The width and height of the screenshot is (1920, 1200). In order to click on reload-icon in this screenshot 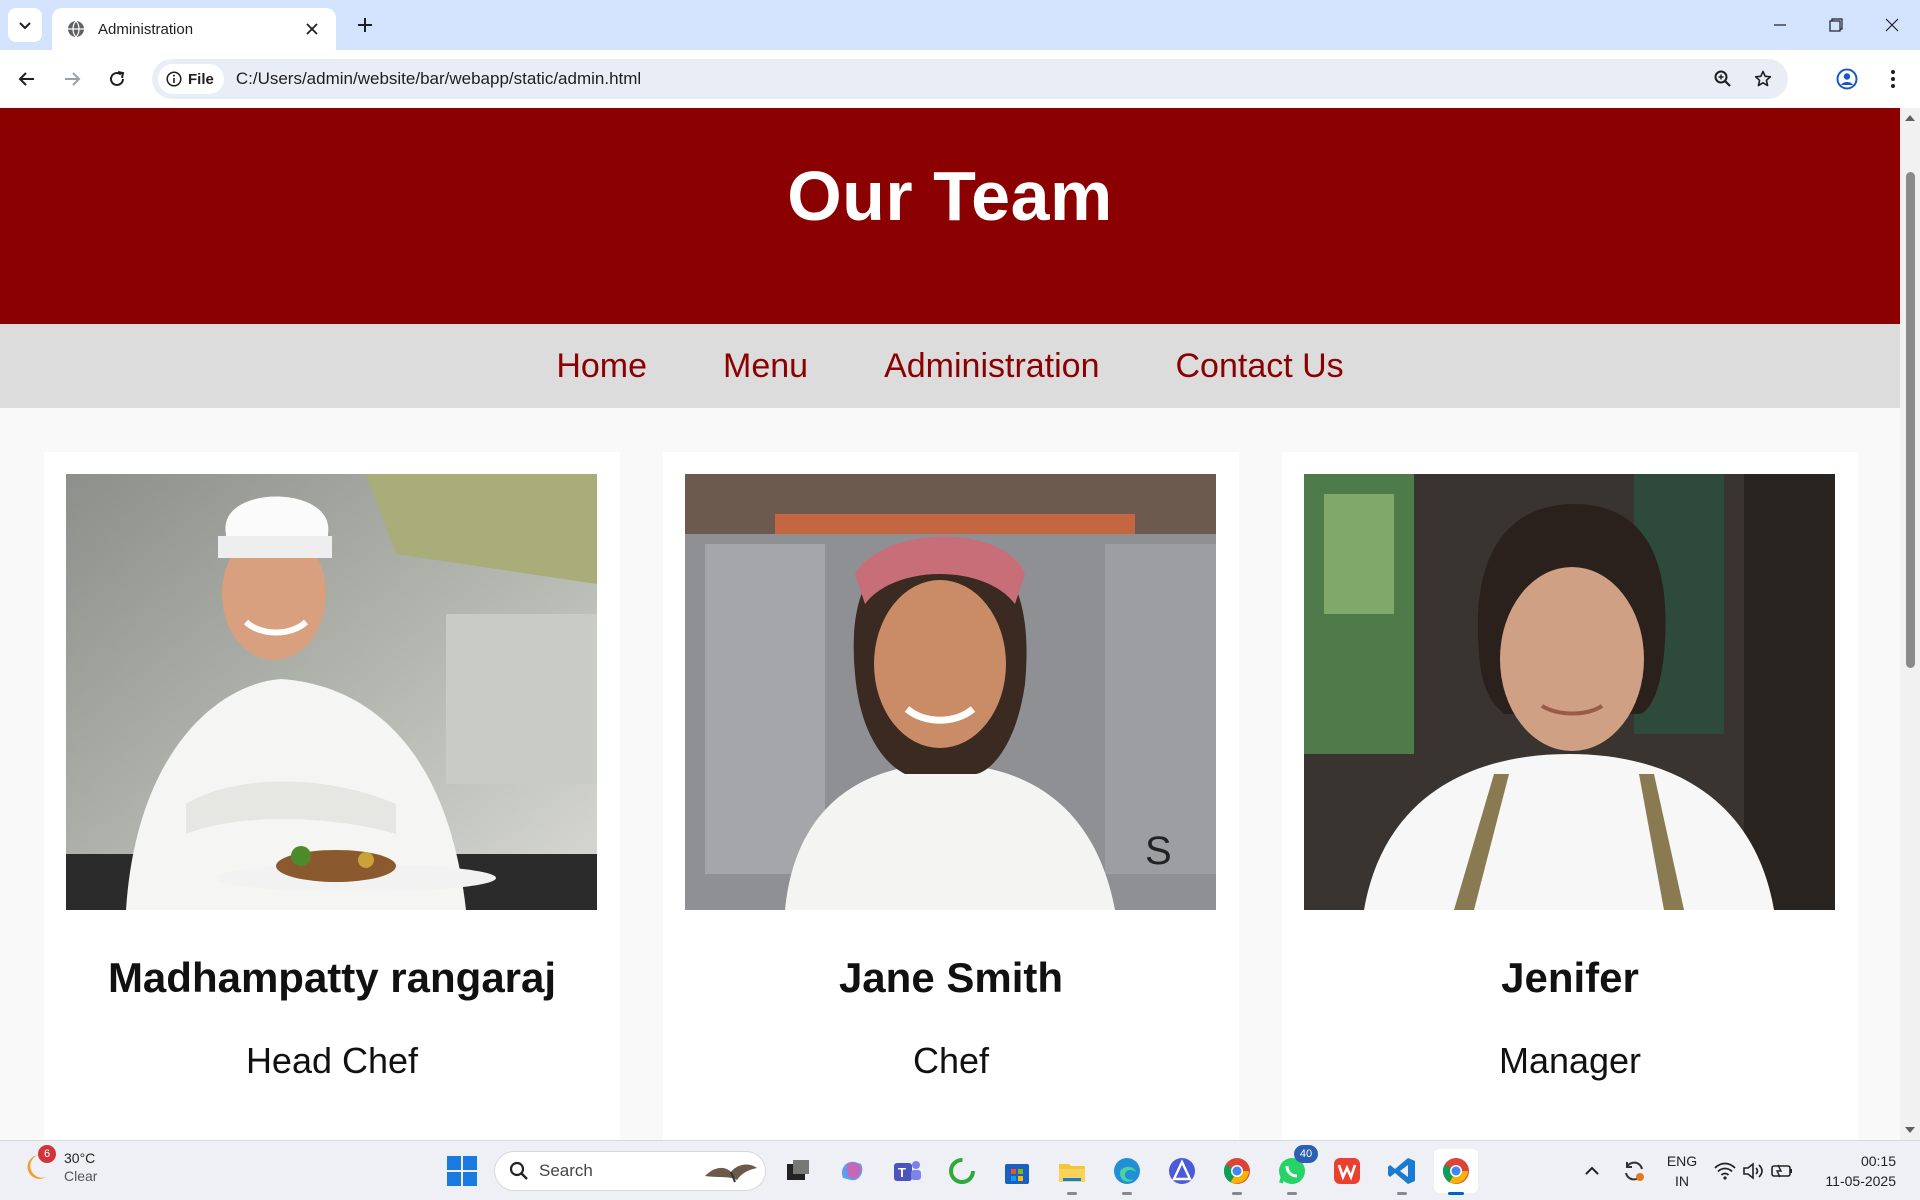, I will do `click(117, 78)`.